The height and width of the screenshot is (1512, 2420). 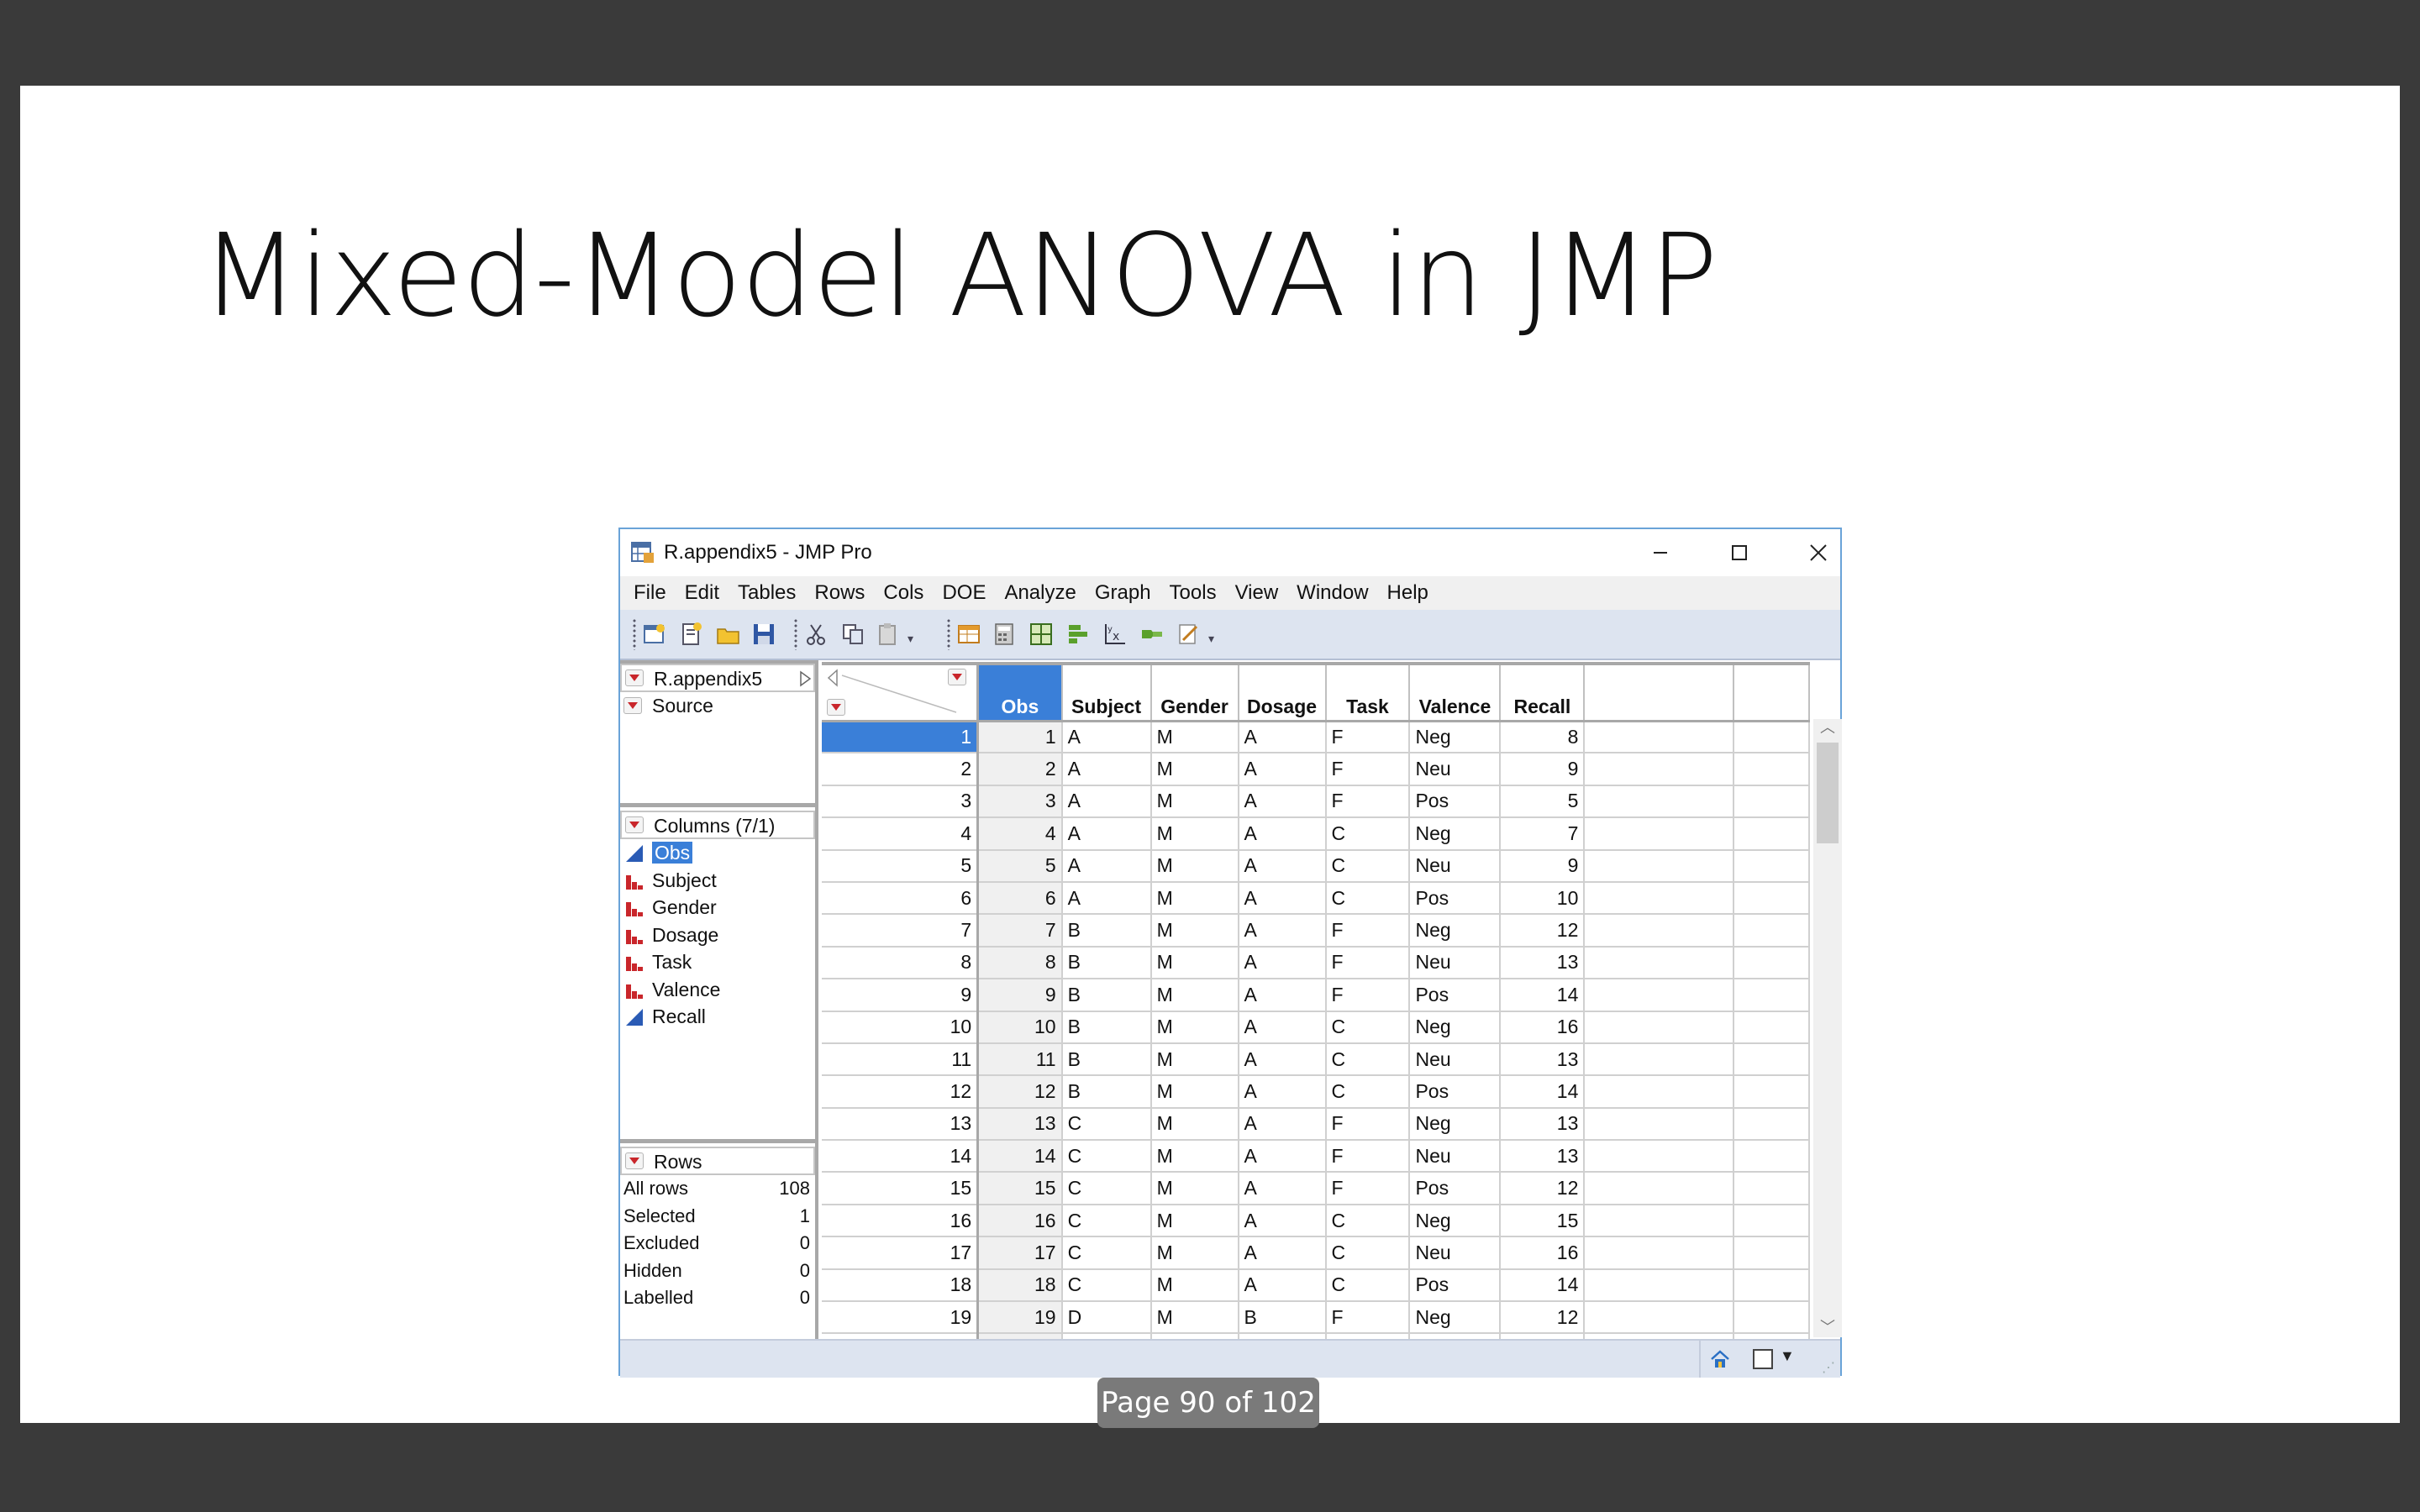 What do you see at coordinates (1828, 1367) in the screenshot?
I see `resize-grip-icon: ⋰` at bounding box center [1828, 1367].